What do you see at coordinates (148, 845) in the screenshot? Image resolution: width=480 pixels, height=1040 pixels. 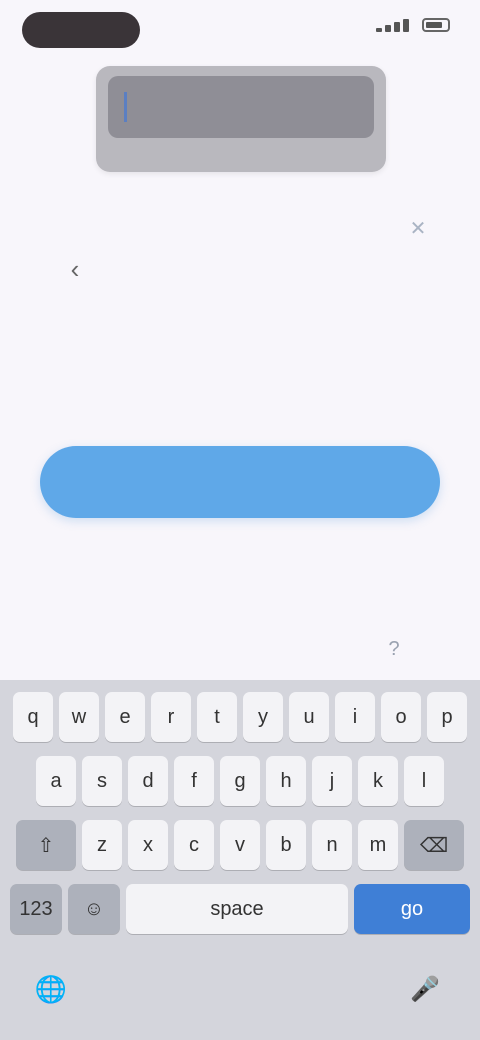 I see `key-x: x` at bounding box center [148, 845].